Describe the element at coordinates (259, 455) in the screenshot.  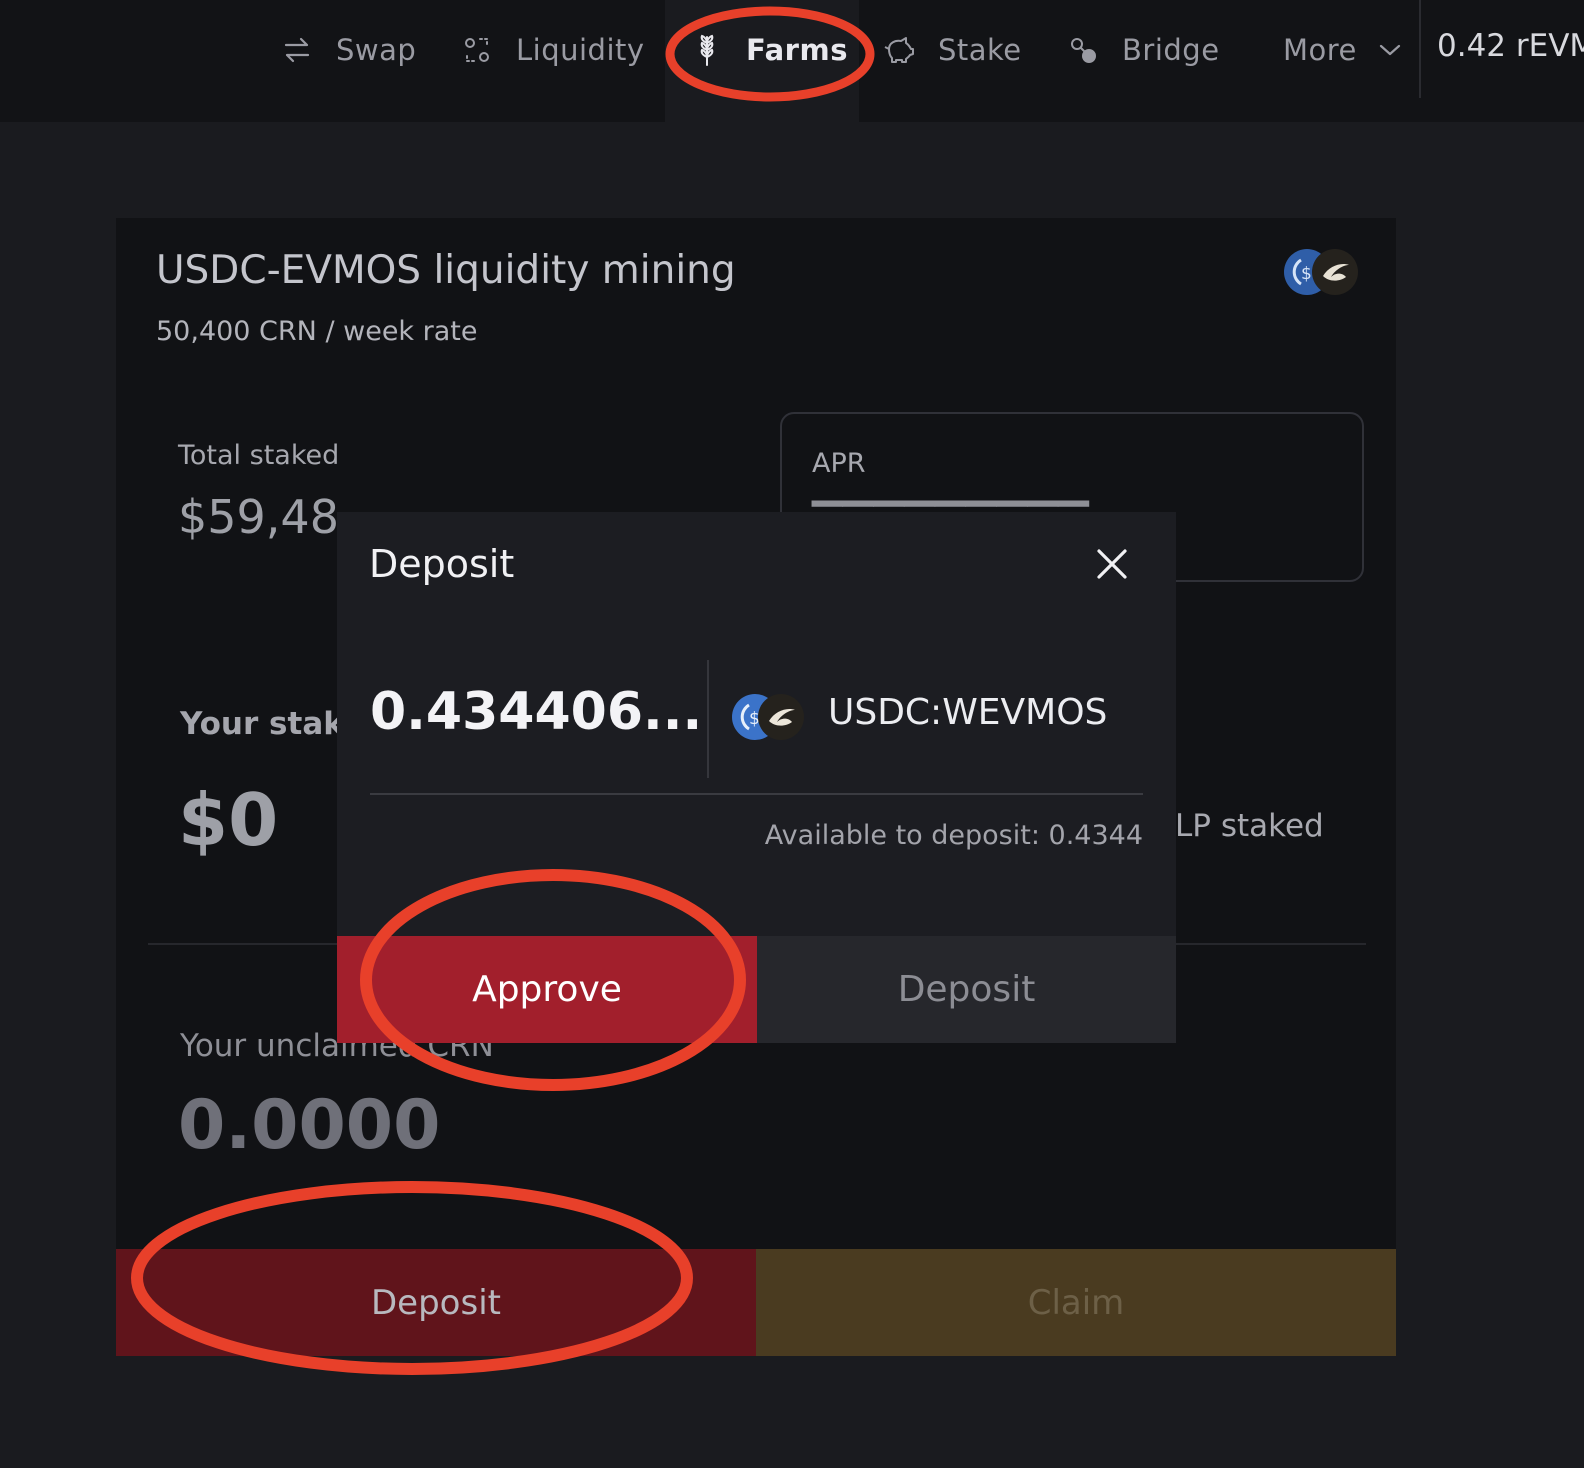
I see `total-staked-label: Total staked` at that location.